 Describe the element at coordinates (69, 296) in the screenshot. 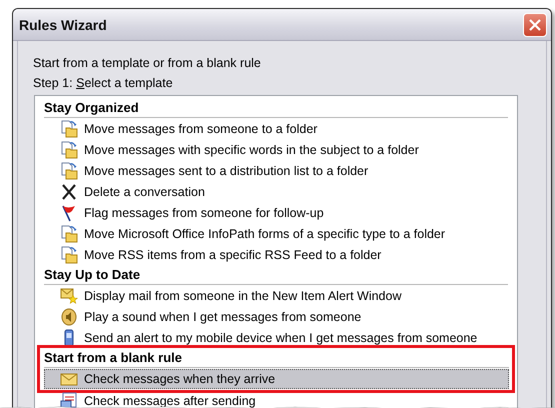

I see `mail-star-icon` at that location.